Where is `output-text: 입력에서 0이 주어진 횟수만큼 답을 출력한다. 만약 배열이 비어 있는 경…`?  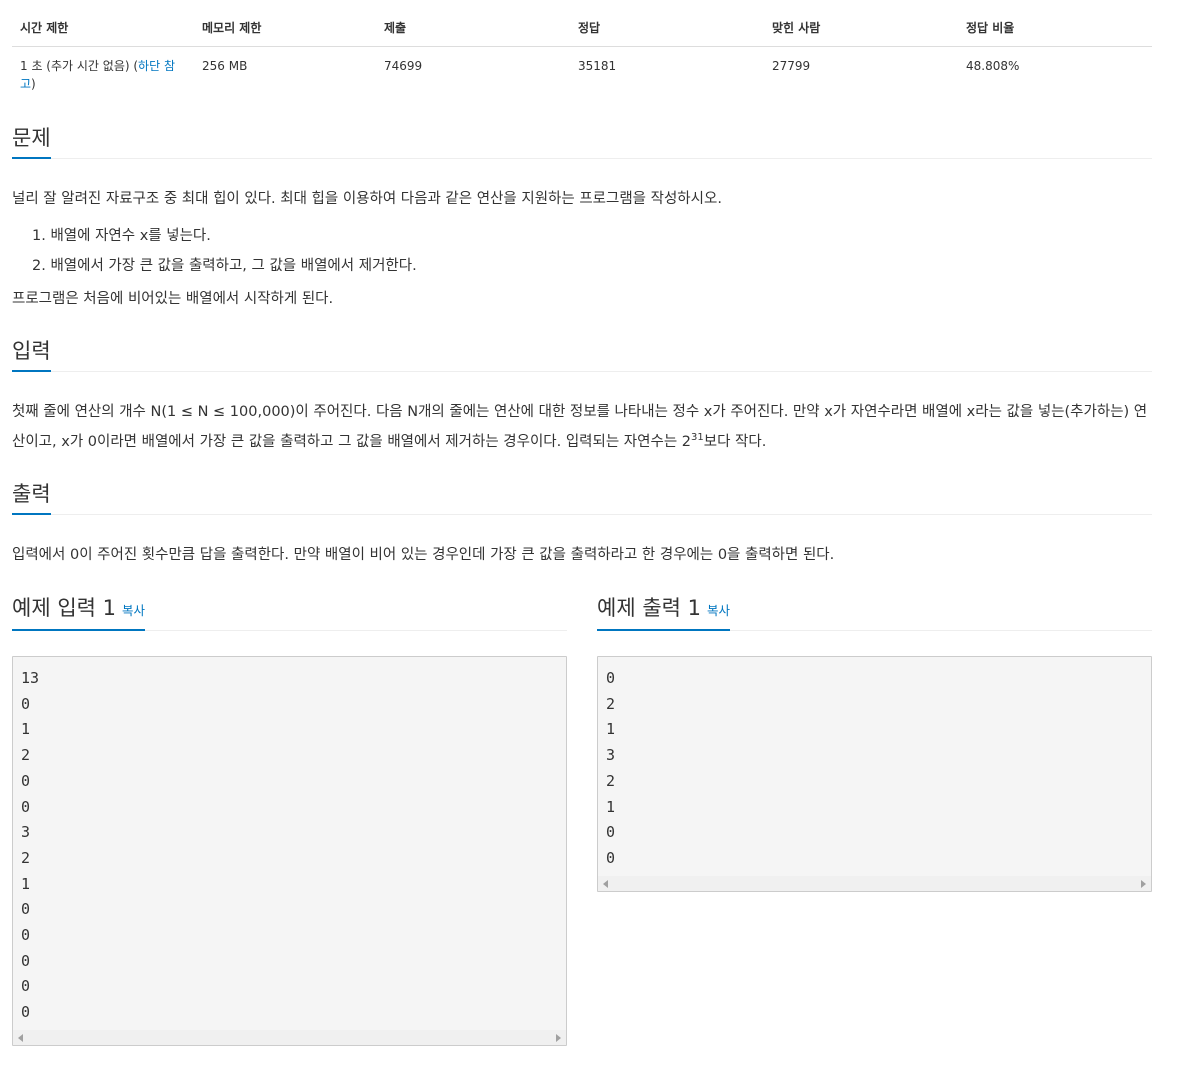 output-text: 입력에서 0이 주어진 횟수만큼 답을 출력한다. 만약 배열이 비어 있는 경… is located at coordinates (423, 555).